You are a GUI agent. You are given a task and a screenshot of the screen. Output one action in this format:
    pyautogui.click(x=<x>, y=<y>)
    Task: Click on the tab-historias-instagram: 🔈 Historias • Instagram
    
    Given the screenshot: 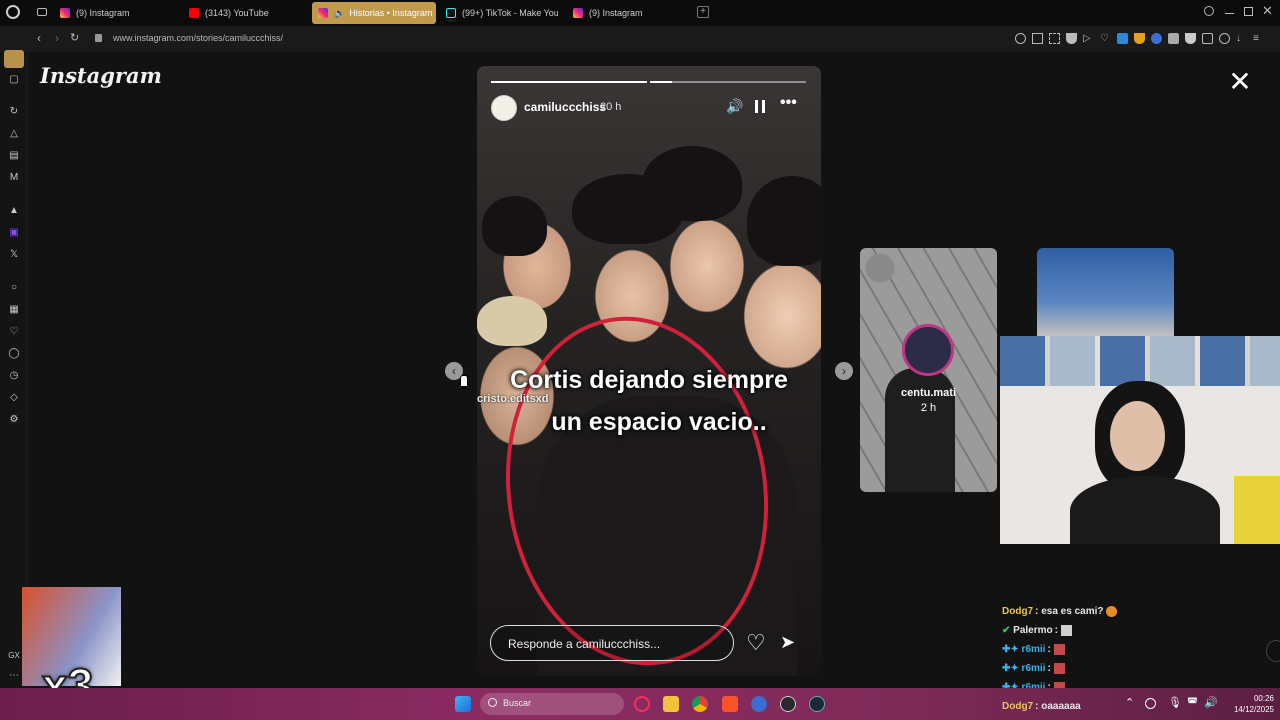 What is the action you would take?
    pyautogui.click(x=374, y=13)
    